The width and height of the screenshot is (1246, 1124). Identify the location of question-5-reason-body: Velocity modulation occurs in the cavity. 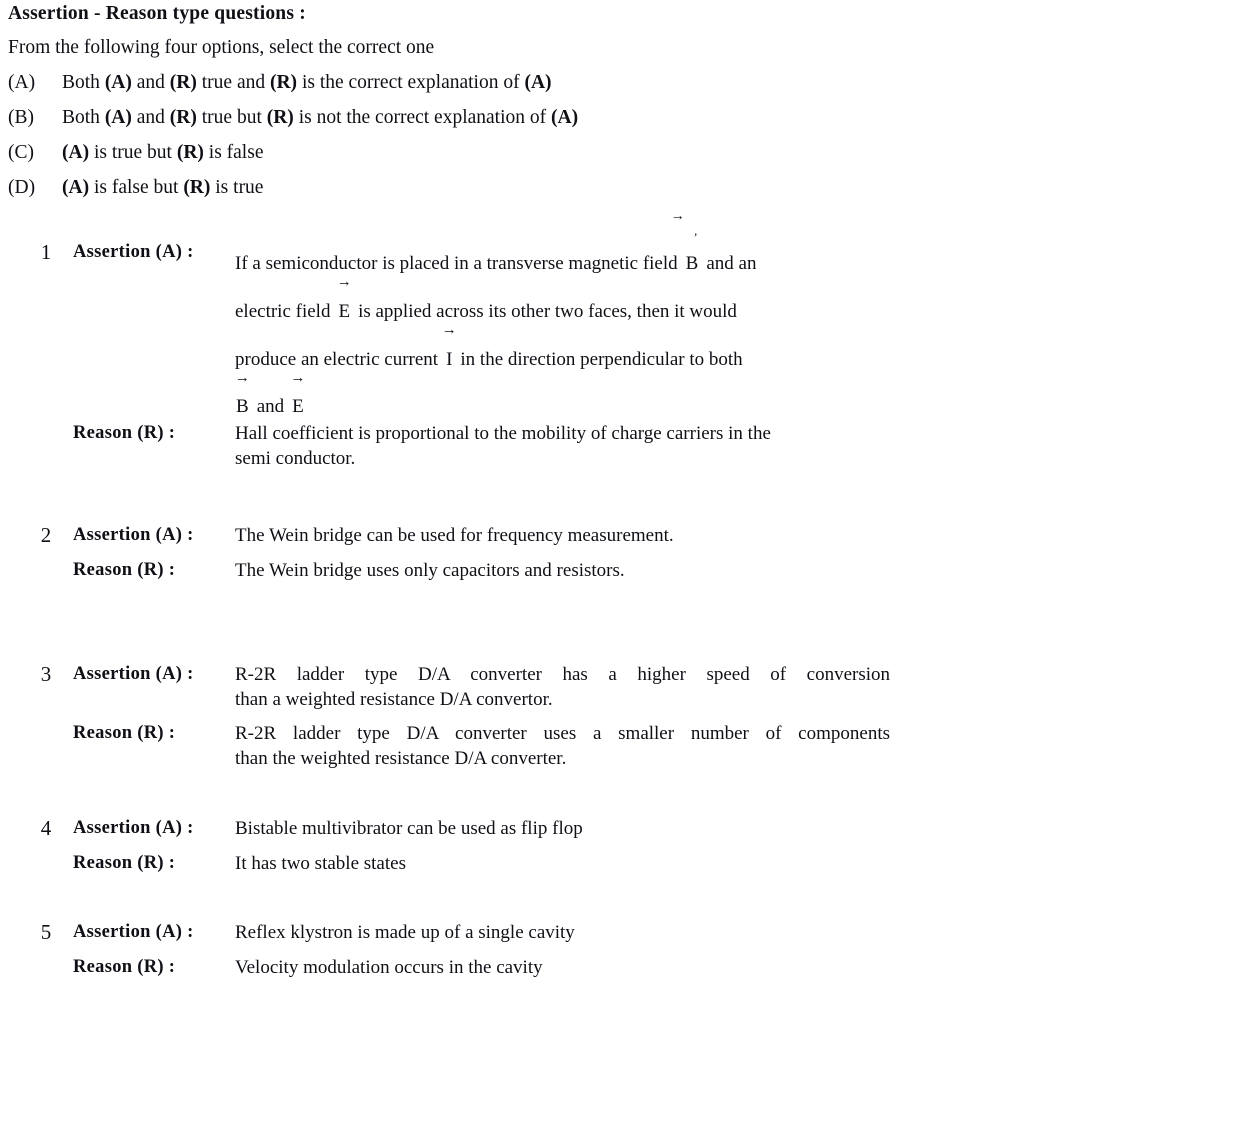
(565, 967).